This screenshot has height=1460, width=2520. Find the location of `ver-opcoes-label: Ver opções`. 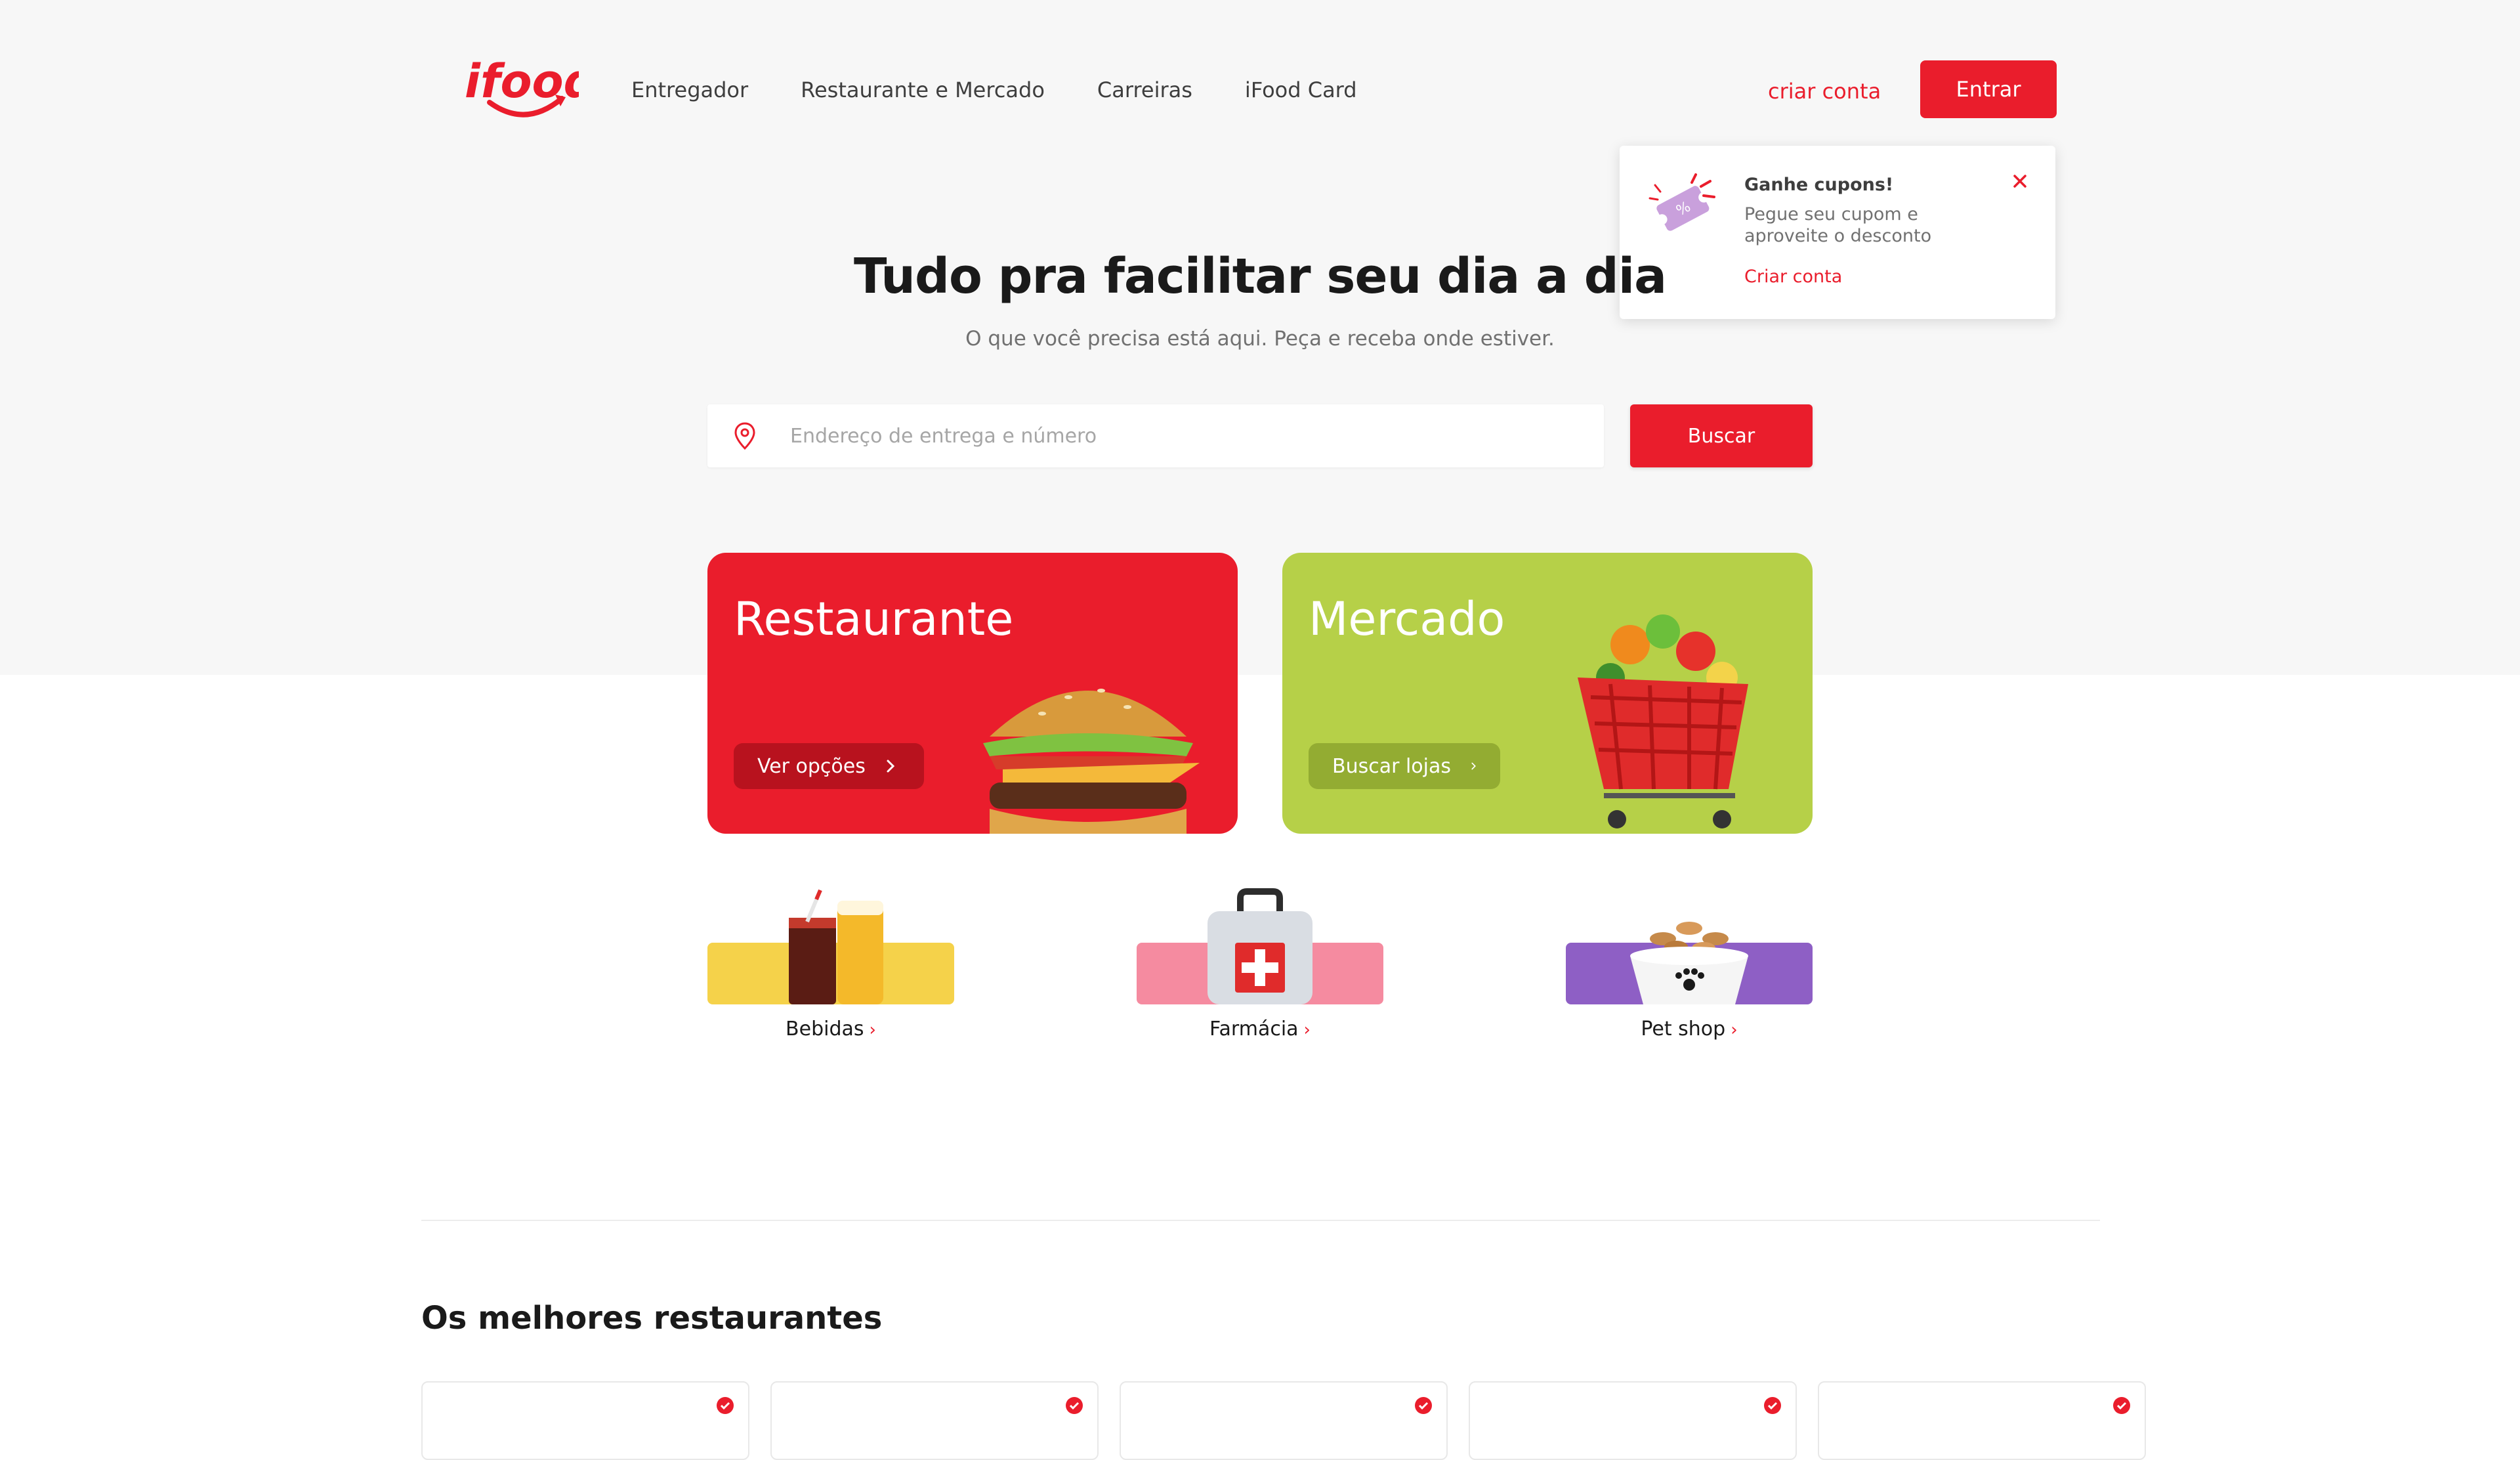

ver-opcoes-label: Ver opções is located at coordinates (811, 766).